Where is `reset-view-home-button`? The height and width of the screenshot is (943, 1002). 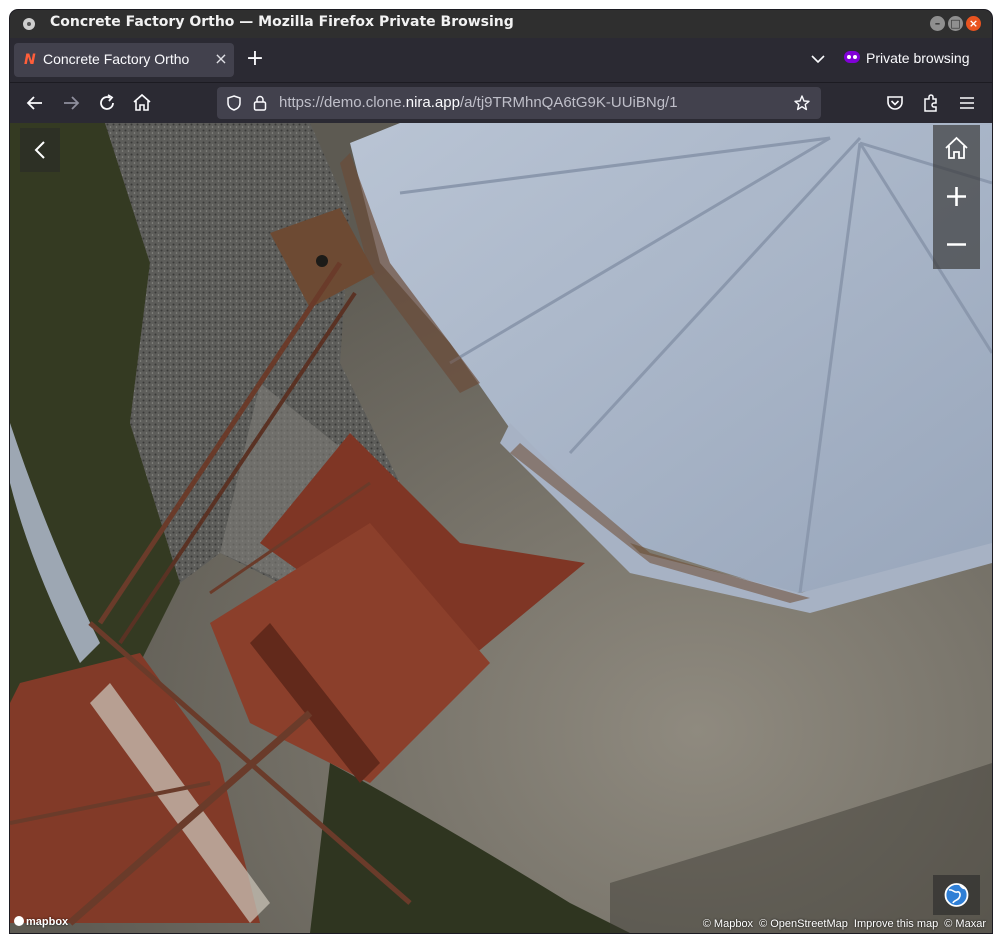 reset-view-home-button is located at coordinates (956, 148).